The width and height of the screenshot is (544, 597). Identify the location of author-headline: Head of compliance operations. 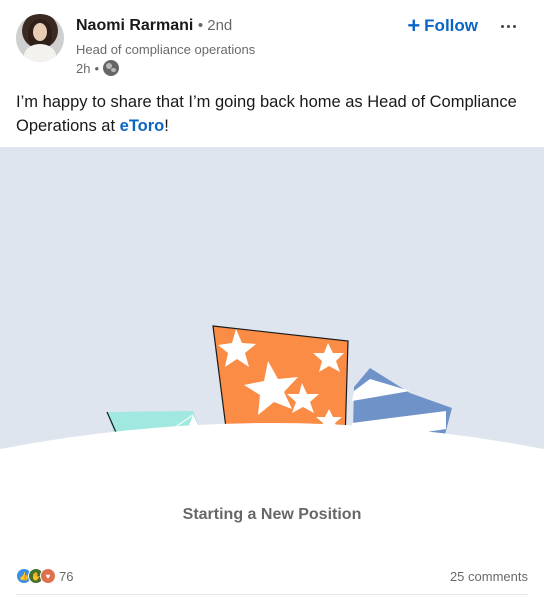
(166, 49).